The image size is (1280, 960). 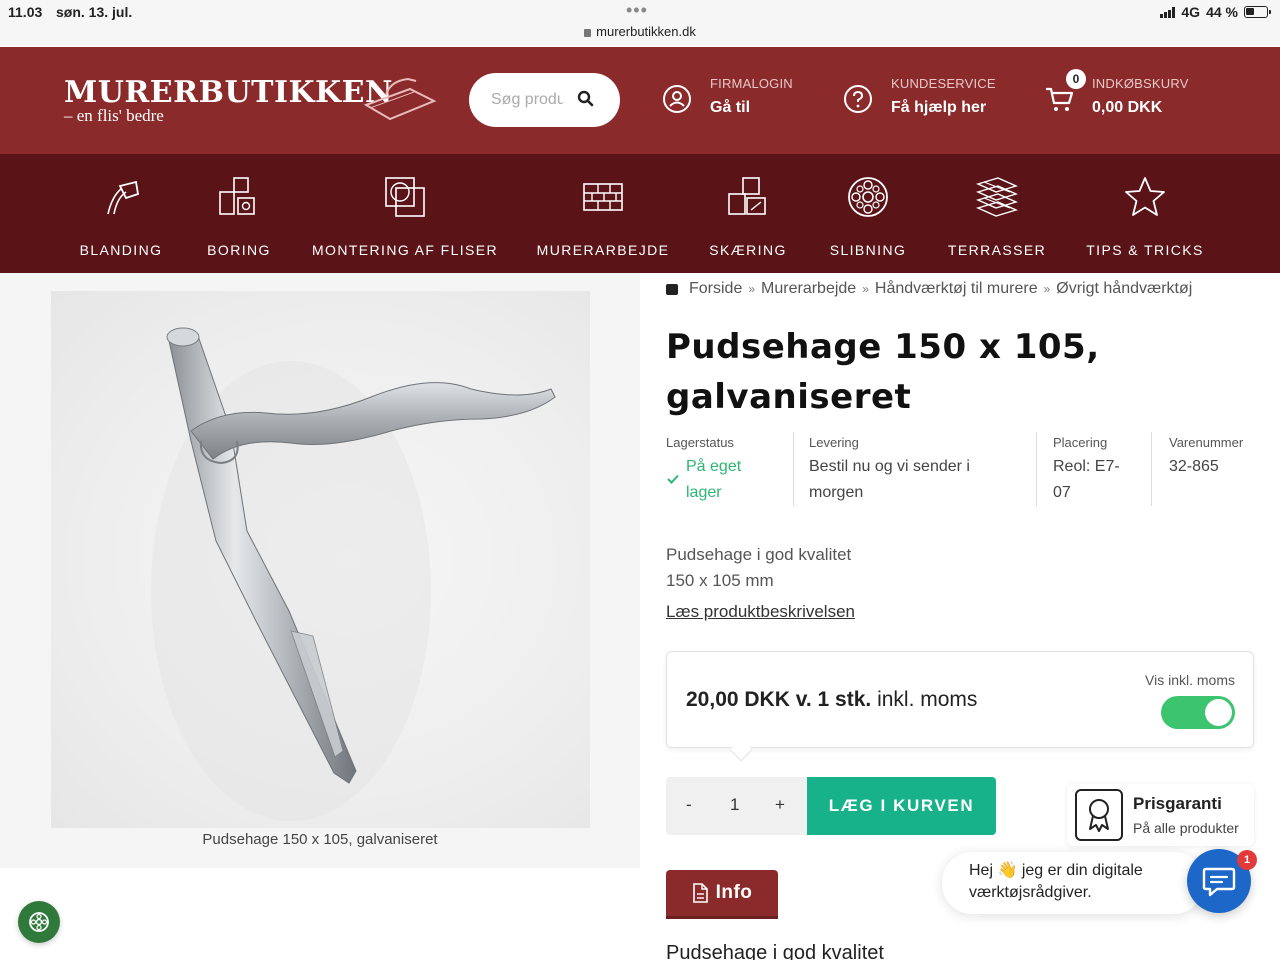 I want to click on site-logo: MURERBUTIKKEN – en flis' bedre, so click(x=228, y=100).